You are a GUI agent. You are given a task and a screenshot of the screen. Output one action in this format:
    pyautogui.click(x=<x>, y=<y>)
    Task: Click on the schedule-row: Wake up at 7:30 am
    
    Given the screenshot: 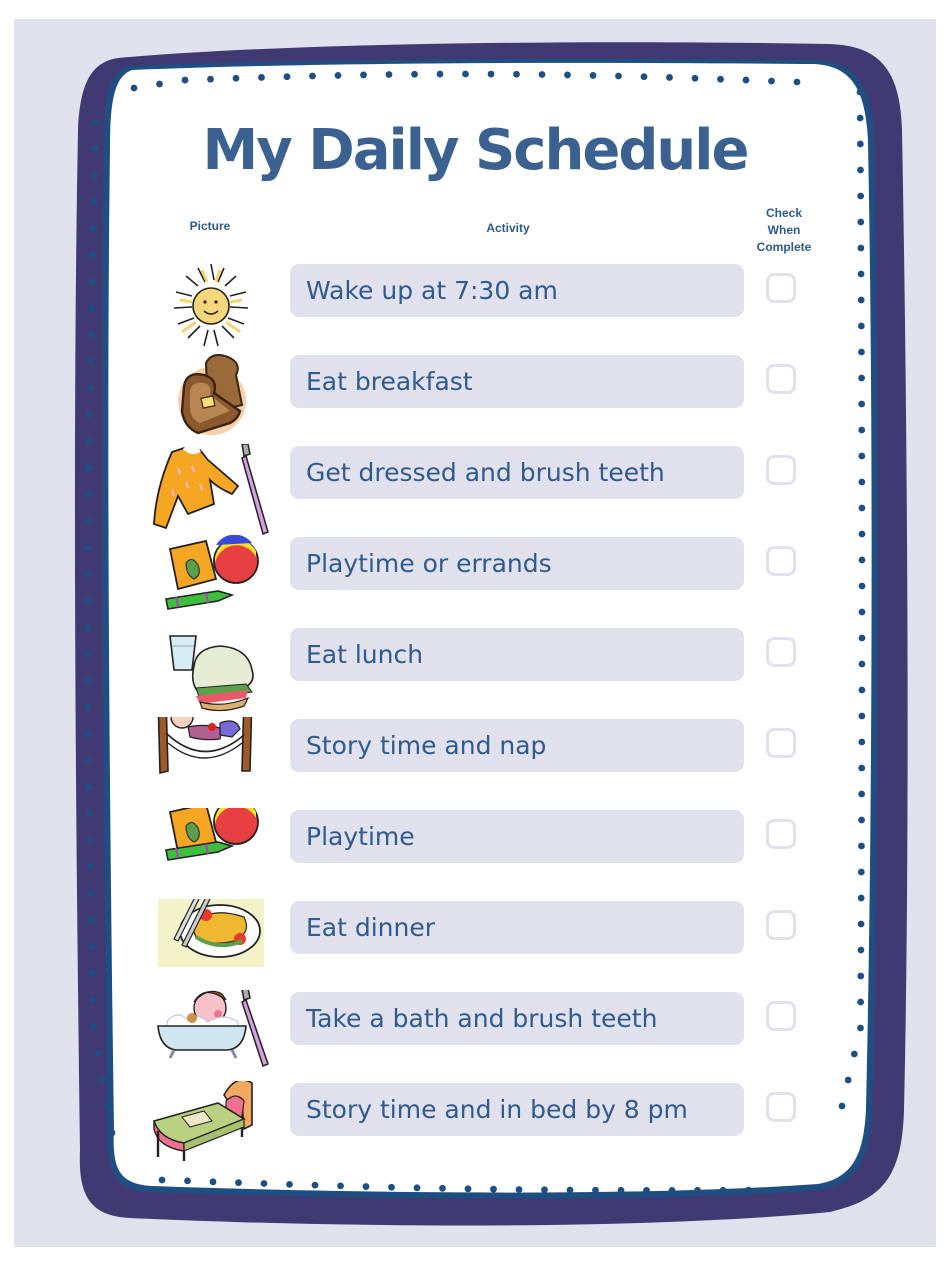 What is the action you would take?
    pyautogui.click(x=475, y=307)
    